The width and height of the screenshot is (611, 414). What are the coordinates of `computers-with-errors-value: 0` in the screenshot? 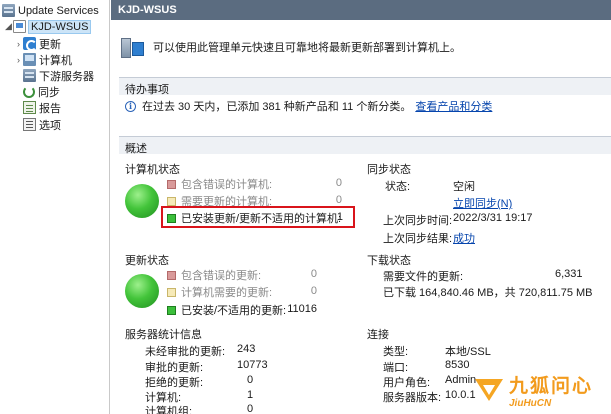 It's located at (338, 183).